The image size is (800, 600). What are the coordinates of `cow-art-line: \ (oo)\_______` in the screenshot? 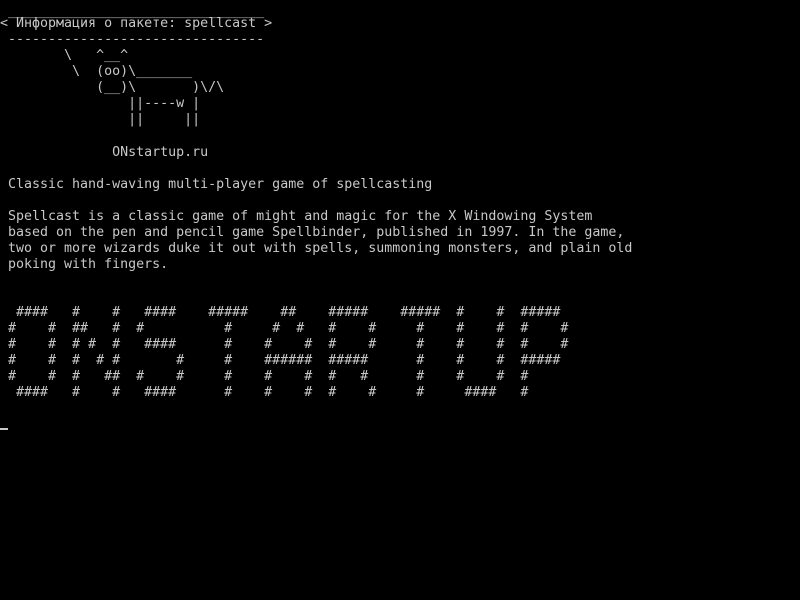 It's located at (96, 71).